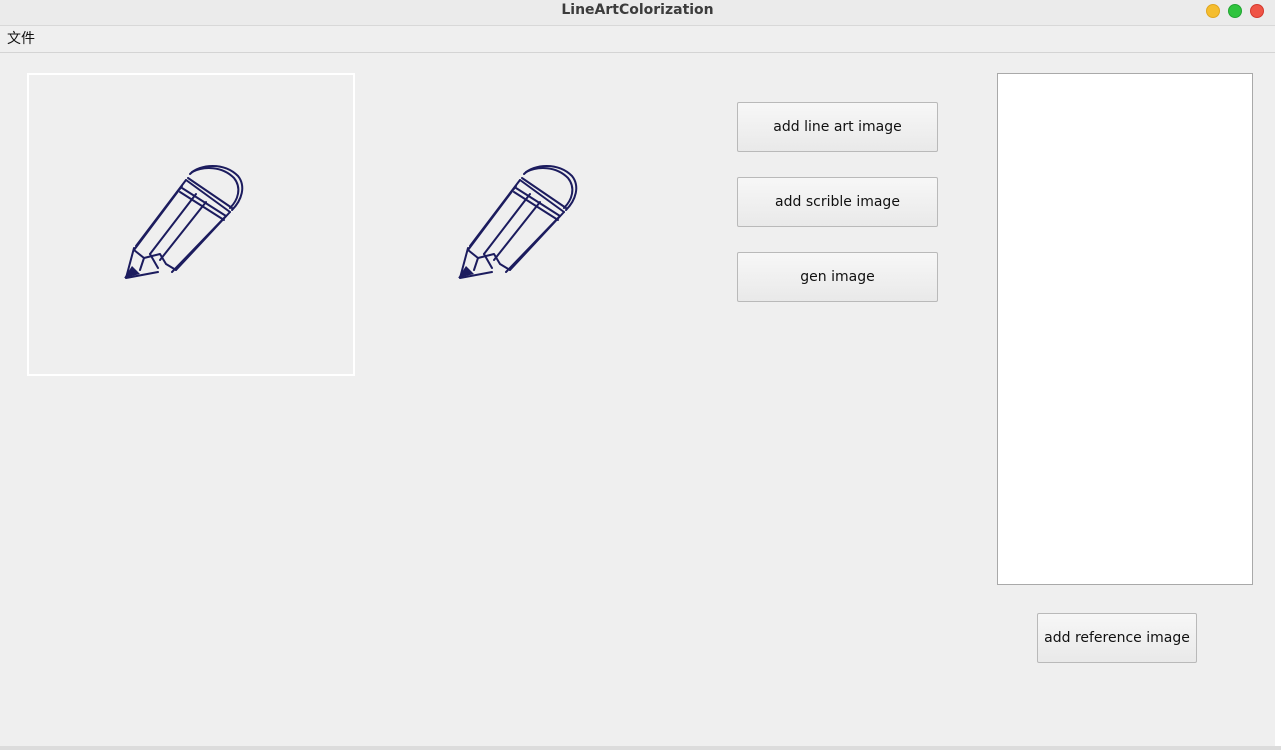 Image resolution: width=1281 pixels, height=750 pixels. What do you see at coordinates (837, 127) in the screenshot?
I see `add-line-art-button: add line art image` at bounding box center [837, 127].